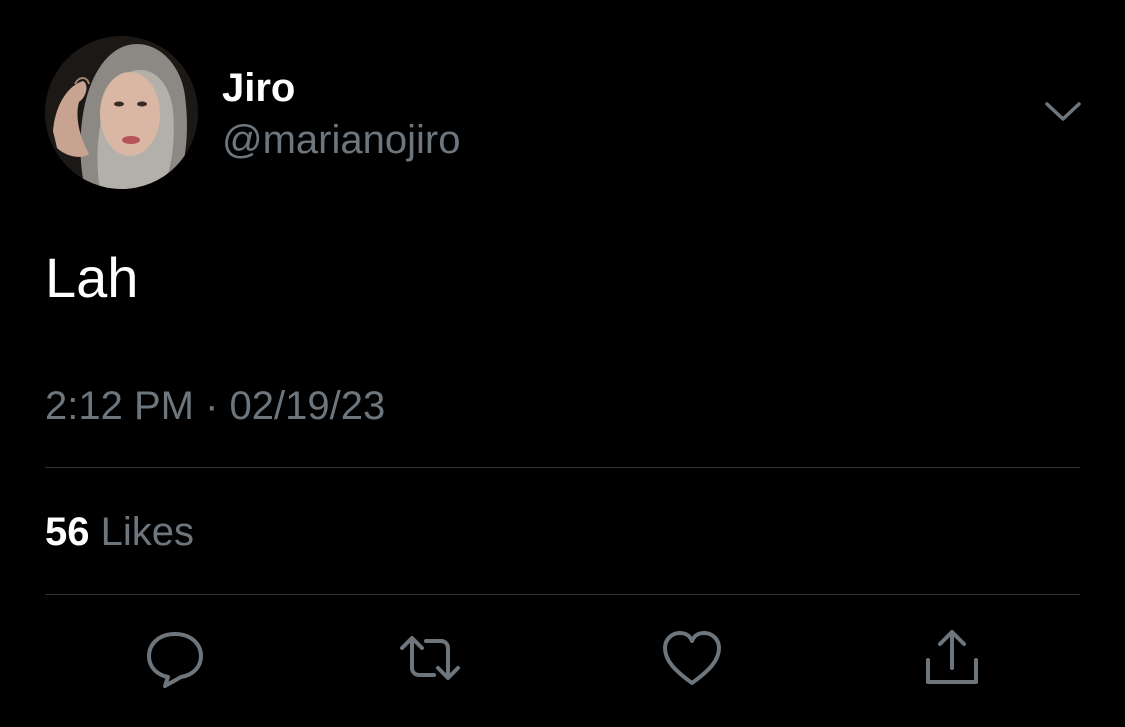 This screenshot has width=1125, height=727. I want to click on heart-icon, so click(692, 658).